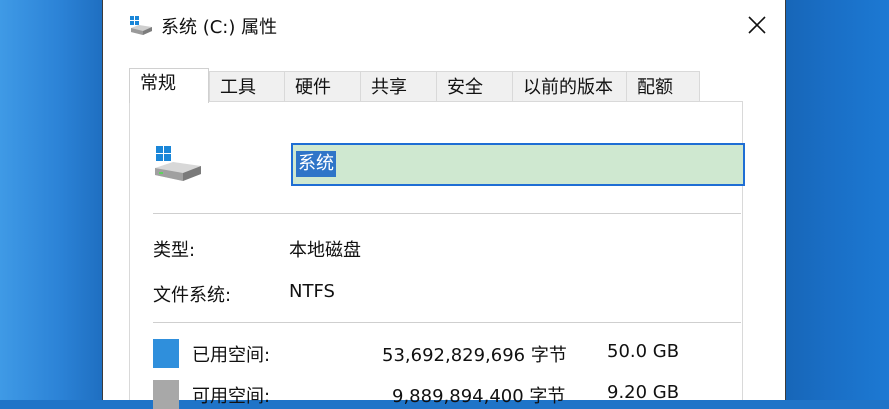 The height and width of the screenshot is (409, 889). What do you see at coordinates (518, 164) in the screenshot?
I see `drive-name-input: 系统` at bounding box center [518, 164].